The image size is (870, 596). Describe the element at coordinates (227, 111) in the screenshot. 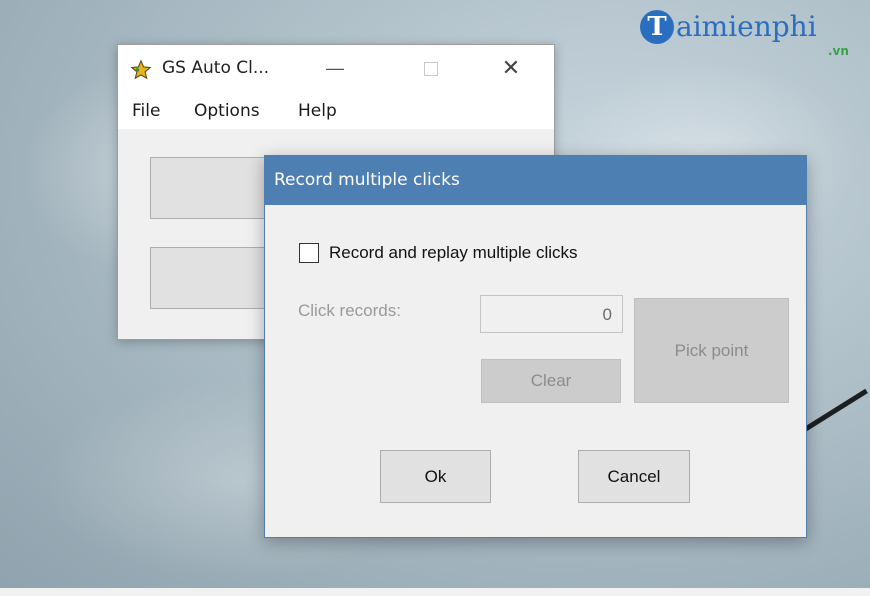

I see `menu-options: Options` at that location.